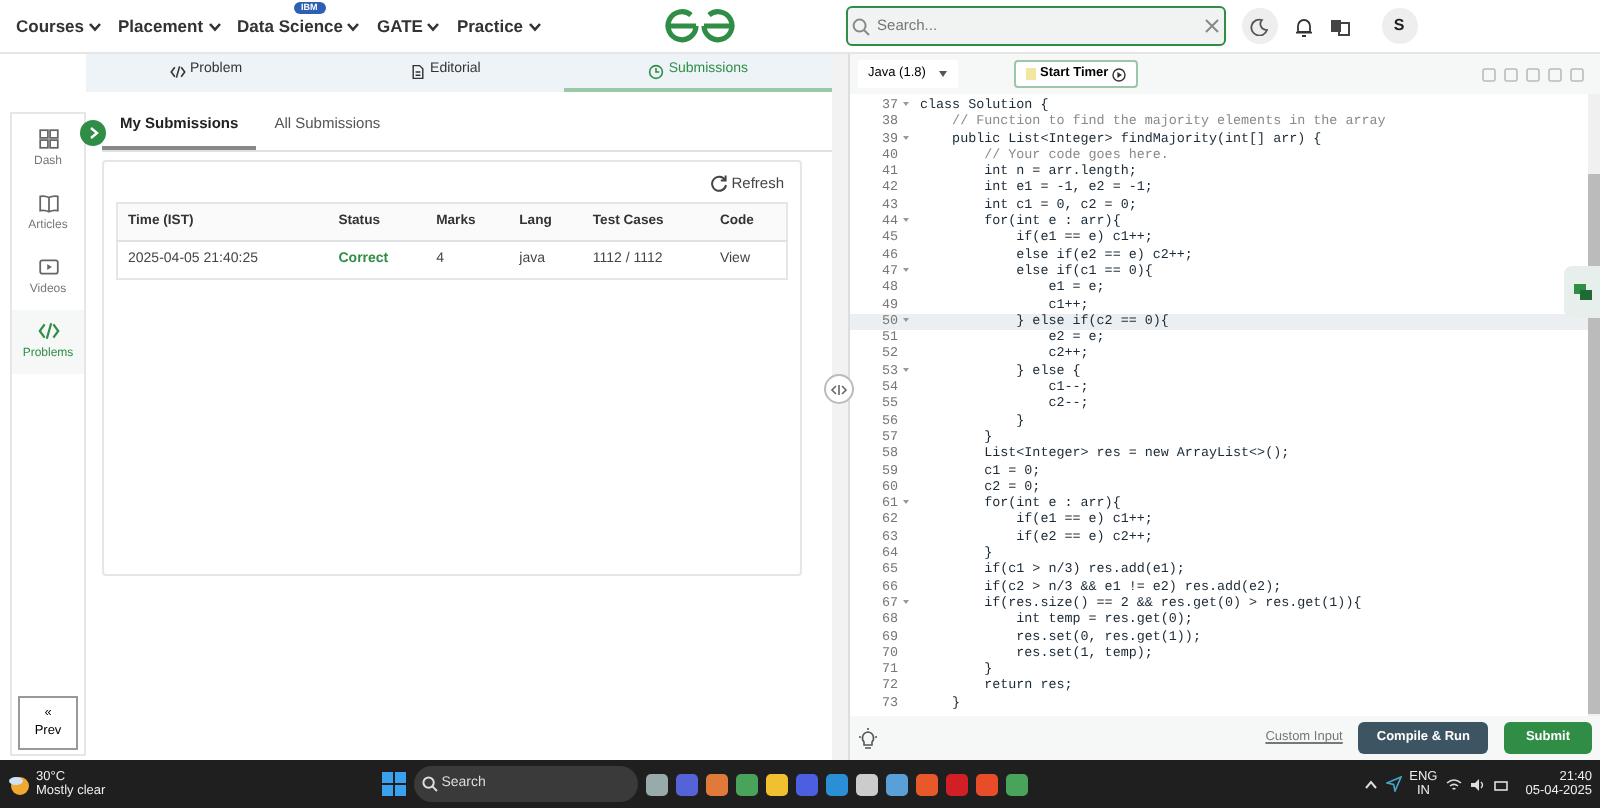 The image size is (1600, 808). Describe the element at coordinates (161, 26) in the screenshot. I see `menu-item: Placement` at that location.